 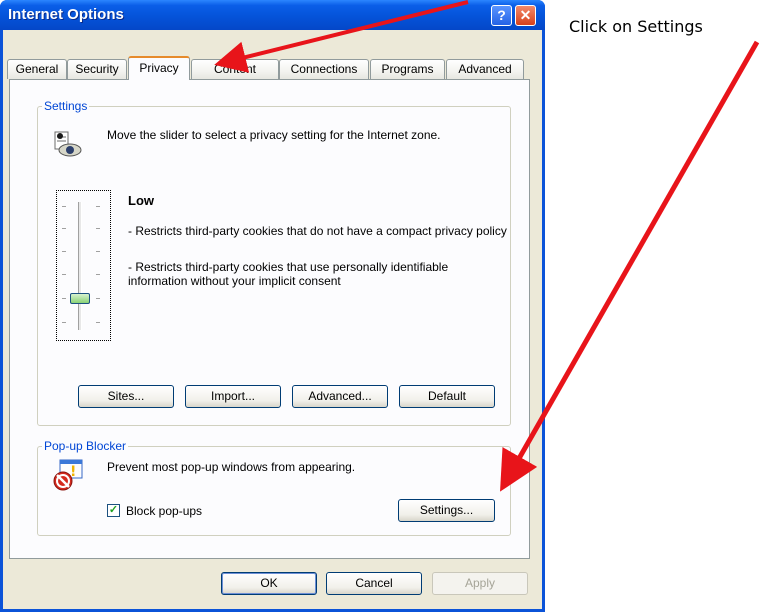 What do you see at coordinates (159, 68) in the screenshot?
I see `tab-privacy: Privacy` at bounding box center [159, 68].